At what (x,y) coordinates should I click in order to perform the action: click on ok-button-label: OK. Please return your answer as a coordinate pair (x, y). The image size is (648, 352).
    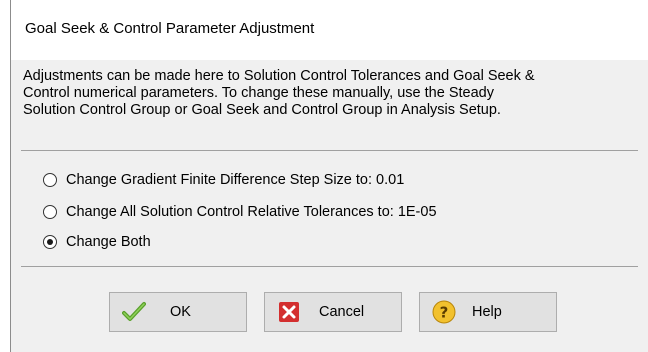
    Looking at the image, I should click on (180, 312).